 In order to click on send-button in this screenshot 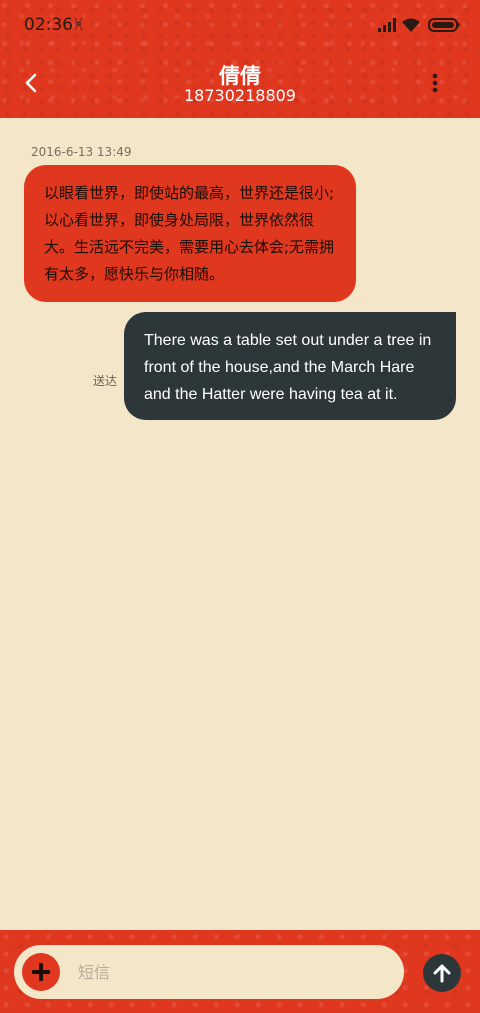, I will do `click(442, 973)`.